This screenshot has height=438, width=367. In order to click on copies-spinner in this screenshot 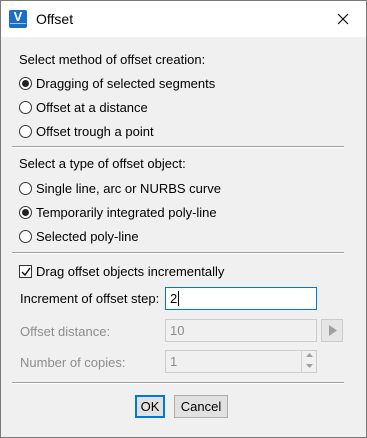, I will do `click(309, 361)`.